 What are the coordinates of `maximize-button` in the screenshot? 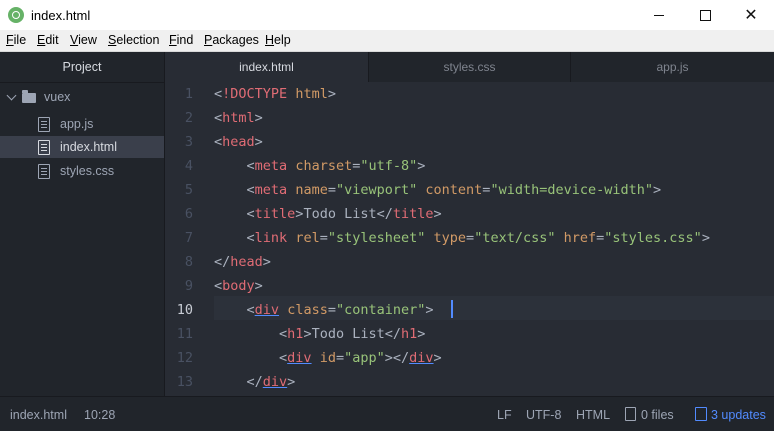 It's located at (705, 15).